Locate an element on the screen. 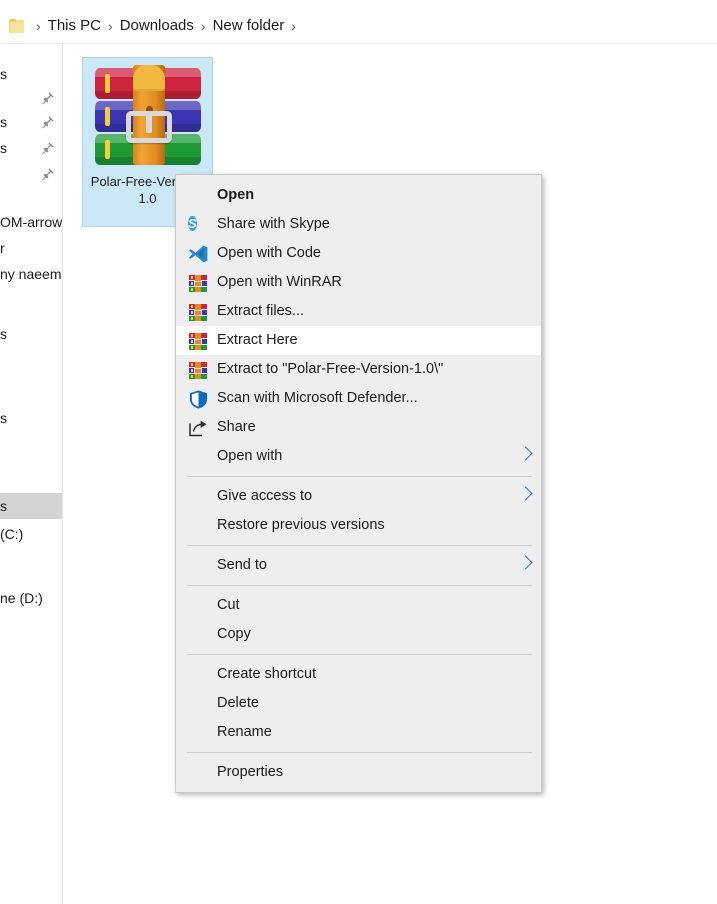  menu-item-open-with-winrar: Open with WinRAR is located at coordinates (358, 282).